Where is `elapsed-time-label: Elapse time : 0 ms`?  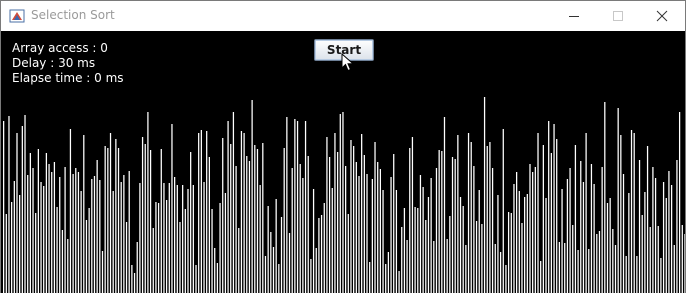 elapsed-time-label: Elapse time : 0 ms is located at coordinates (68, 78).